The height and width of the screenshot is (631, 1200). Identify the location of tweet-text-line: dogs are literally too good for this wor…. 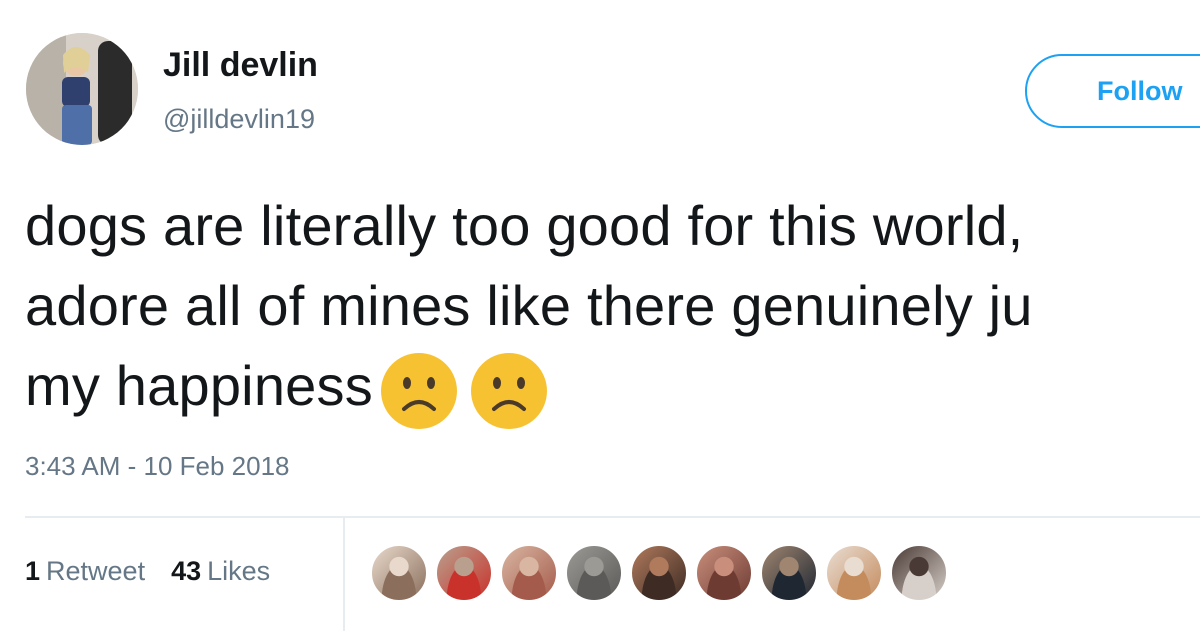
(524, 225).